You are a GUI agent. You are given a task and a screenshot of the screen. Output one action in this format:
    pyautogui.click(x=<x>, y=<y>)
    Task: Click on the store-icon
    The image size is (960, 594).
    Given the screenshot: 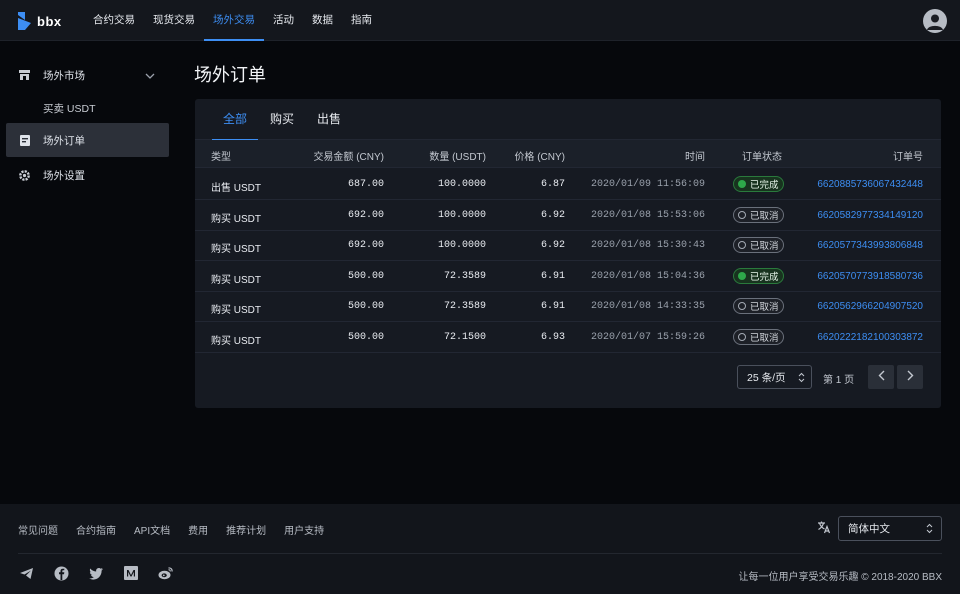 What is the action you would take?
    pyautogui.click(x=24, y=75)
    